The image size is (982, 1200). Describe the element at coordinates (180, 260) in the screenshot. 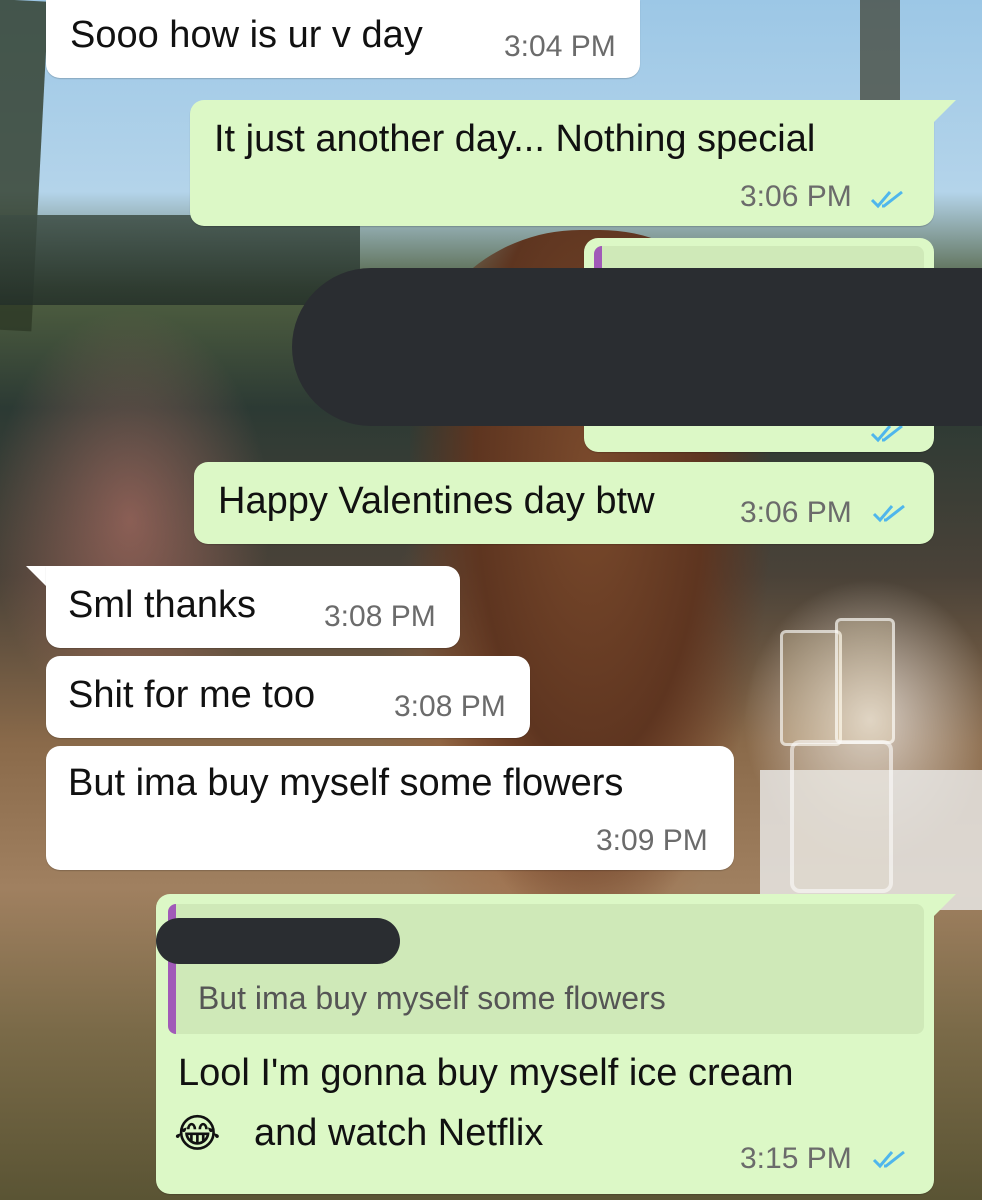

I see `wallpaper-stall` at that location.